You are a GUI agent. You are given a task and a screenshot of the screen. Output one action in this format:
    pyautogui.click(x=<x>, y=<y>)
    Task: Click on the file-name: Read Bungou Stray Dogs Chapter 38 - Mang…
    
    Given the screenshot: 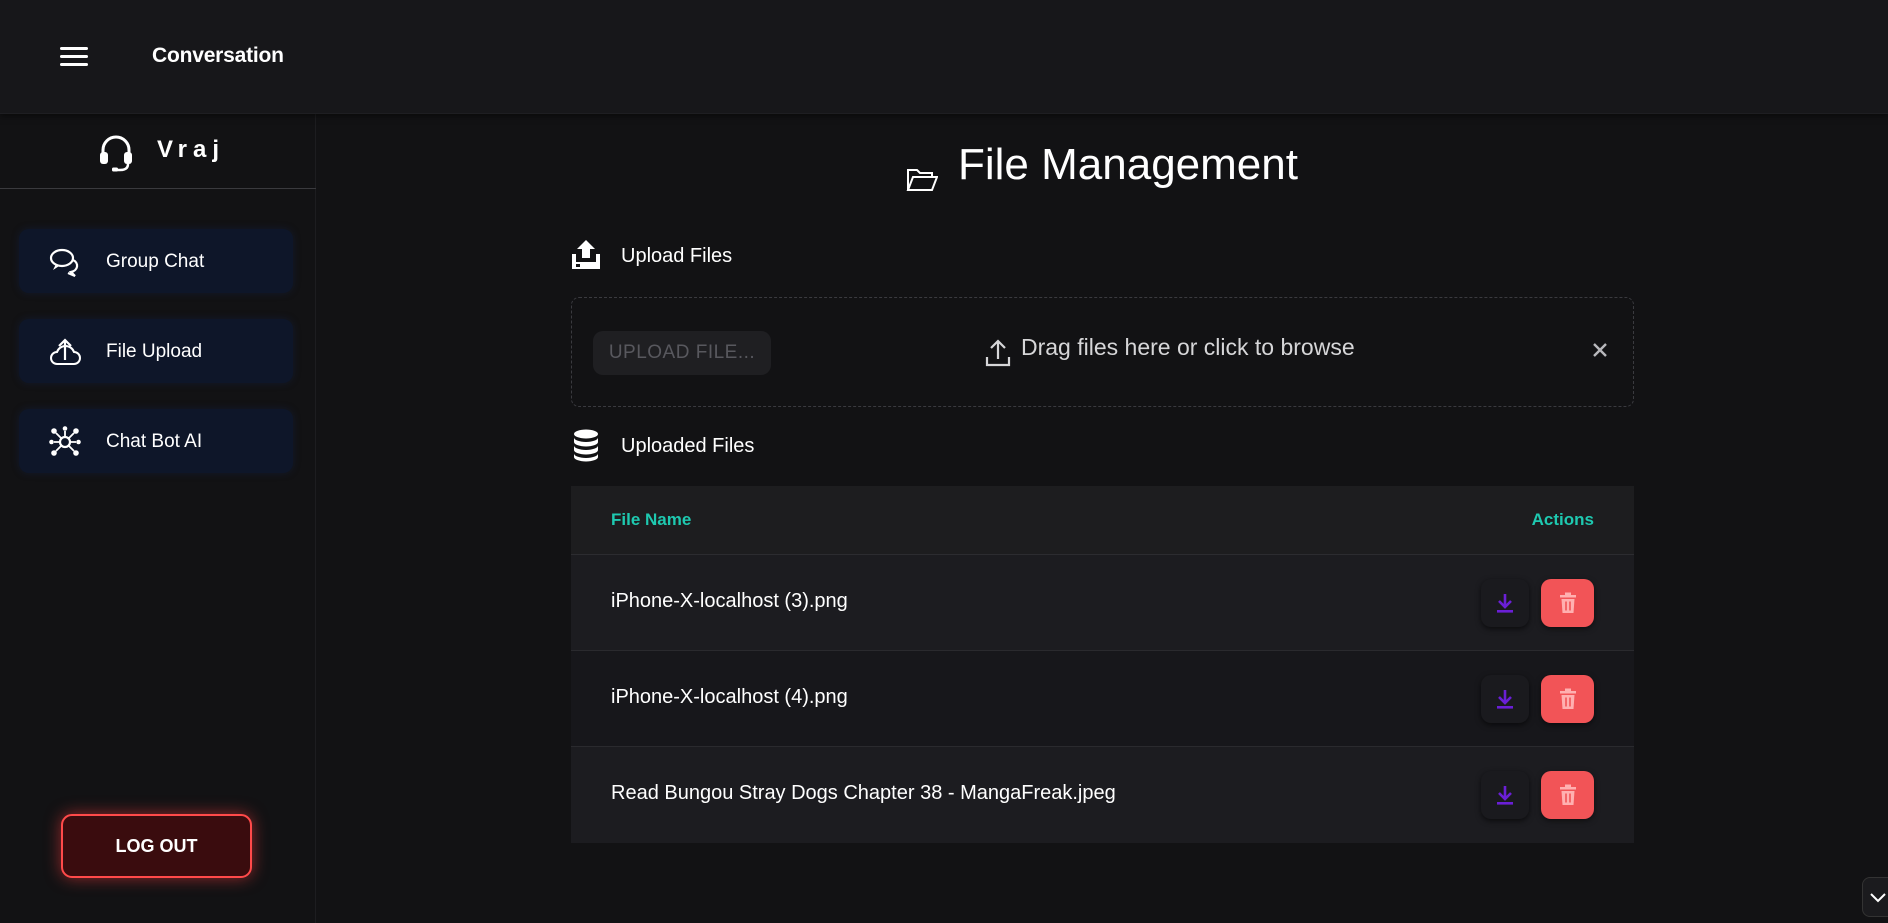 What is the action you would take?
    pyautogui.click(x=863, y=793)
    